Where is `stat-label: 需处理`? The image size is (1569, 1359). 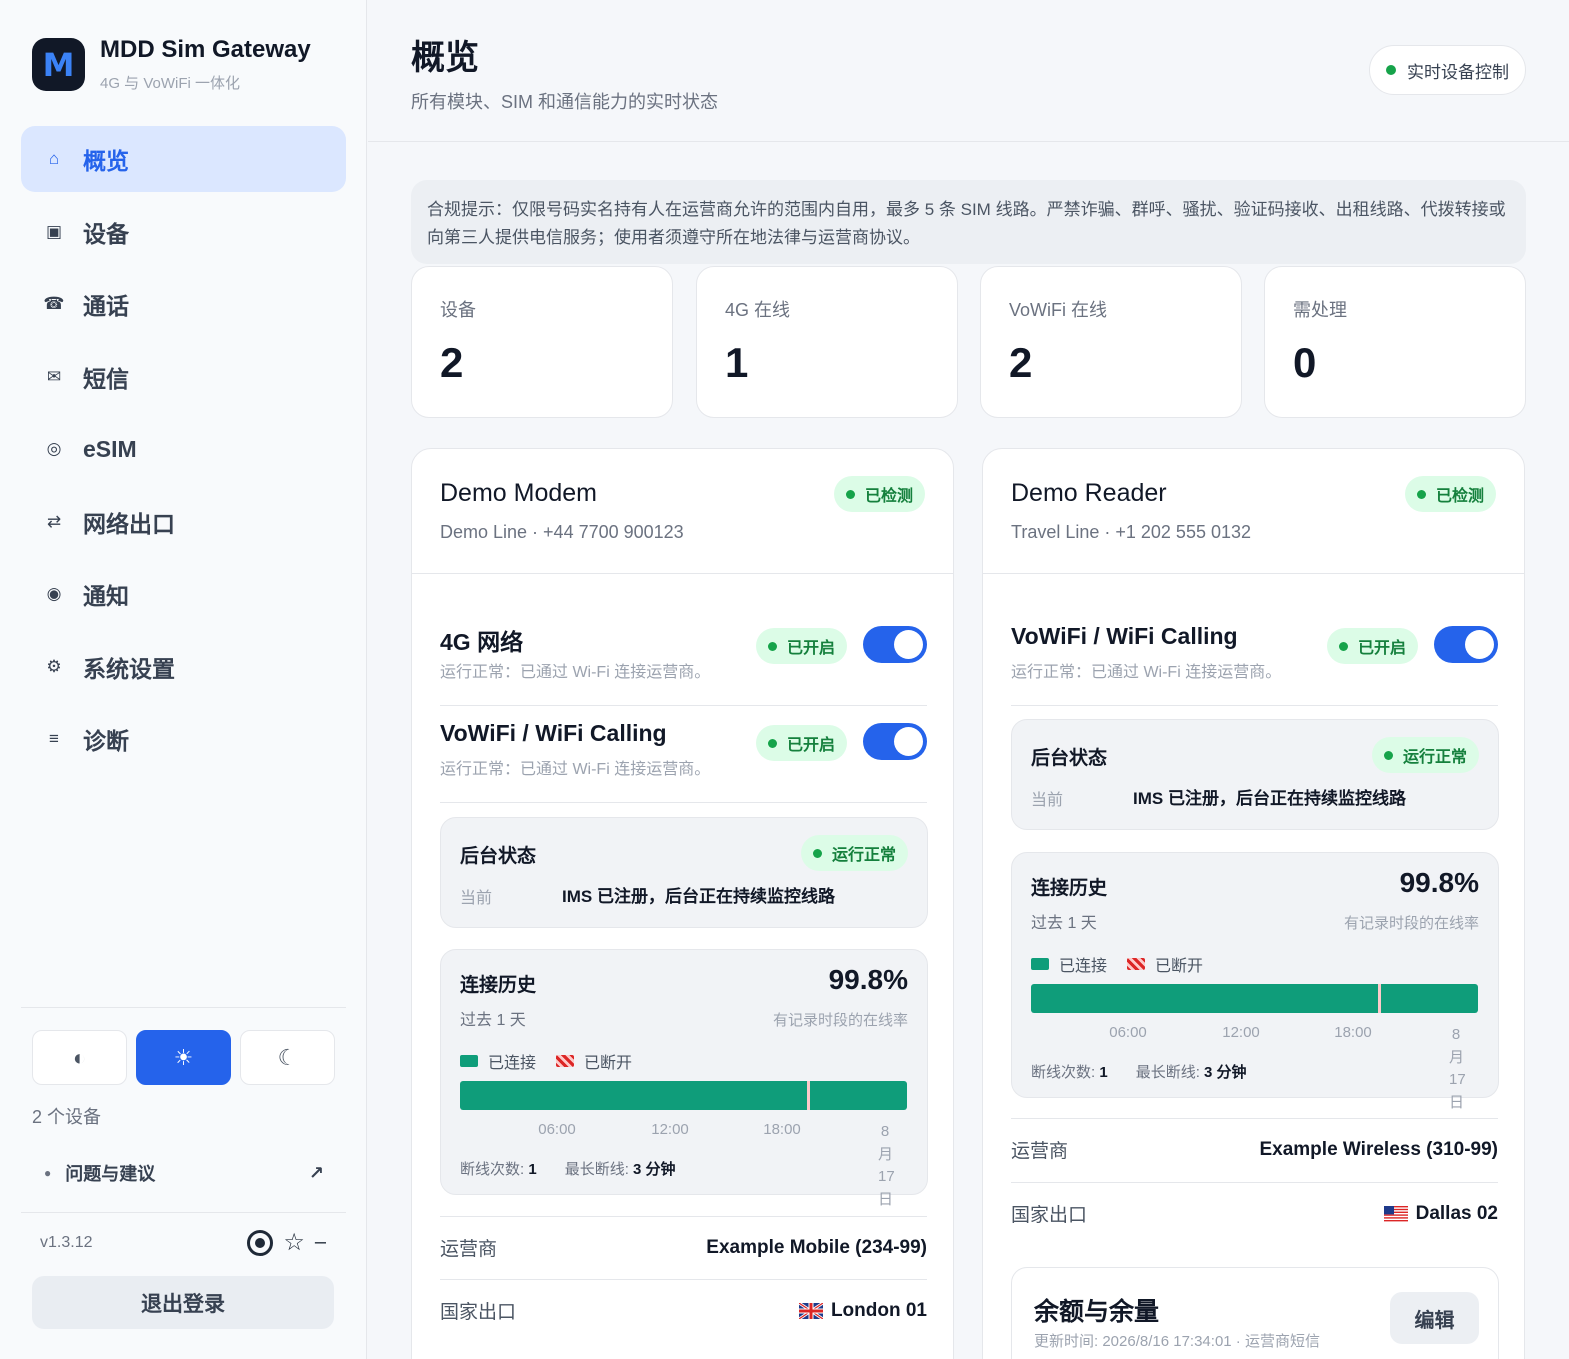
stat-label: 需处理 is located at coordinates (1320, 310).